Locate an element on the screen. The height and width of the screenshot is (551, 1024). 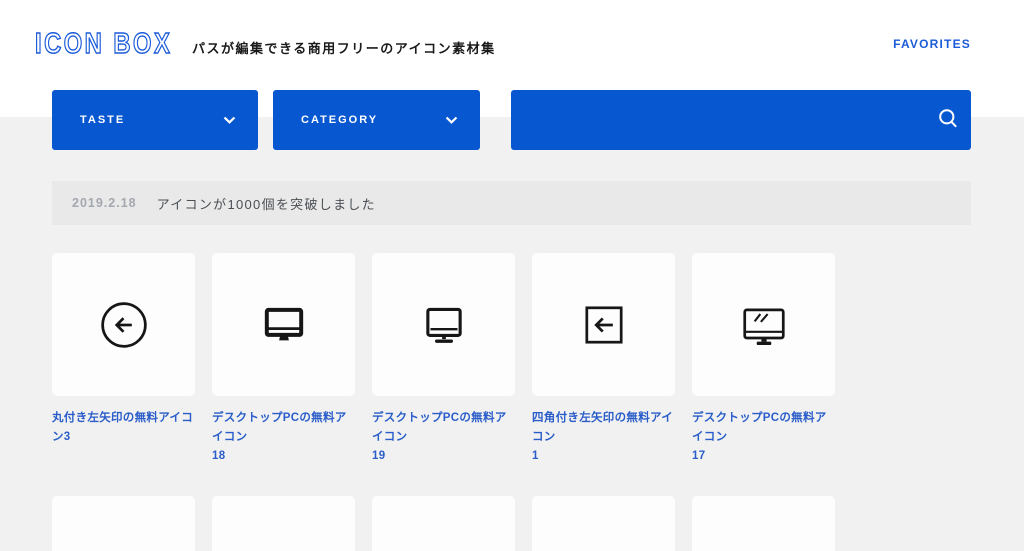
icon-card: デスクトップPCの無料アイコン 19 is located at coordinates (443, 359).